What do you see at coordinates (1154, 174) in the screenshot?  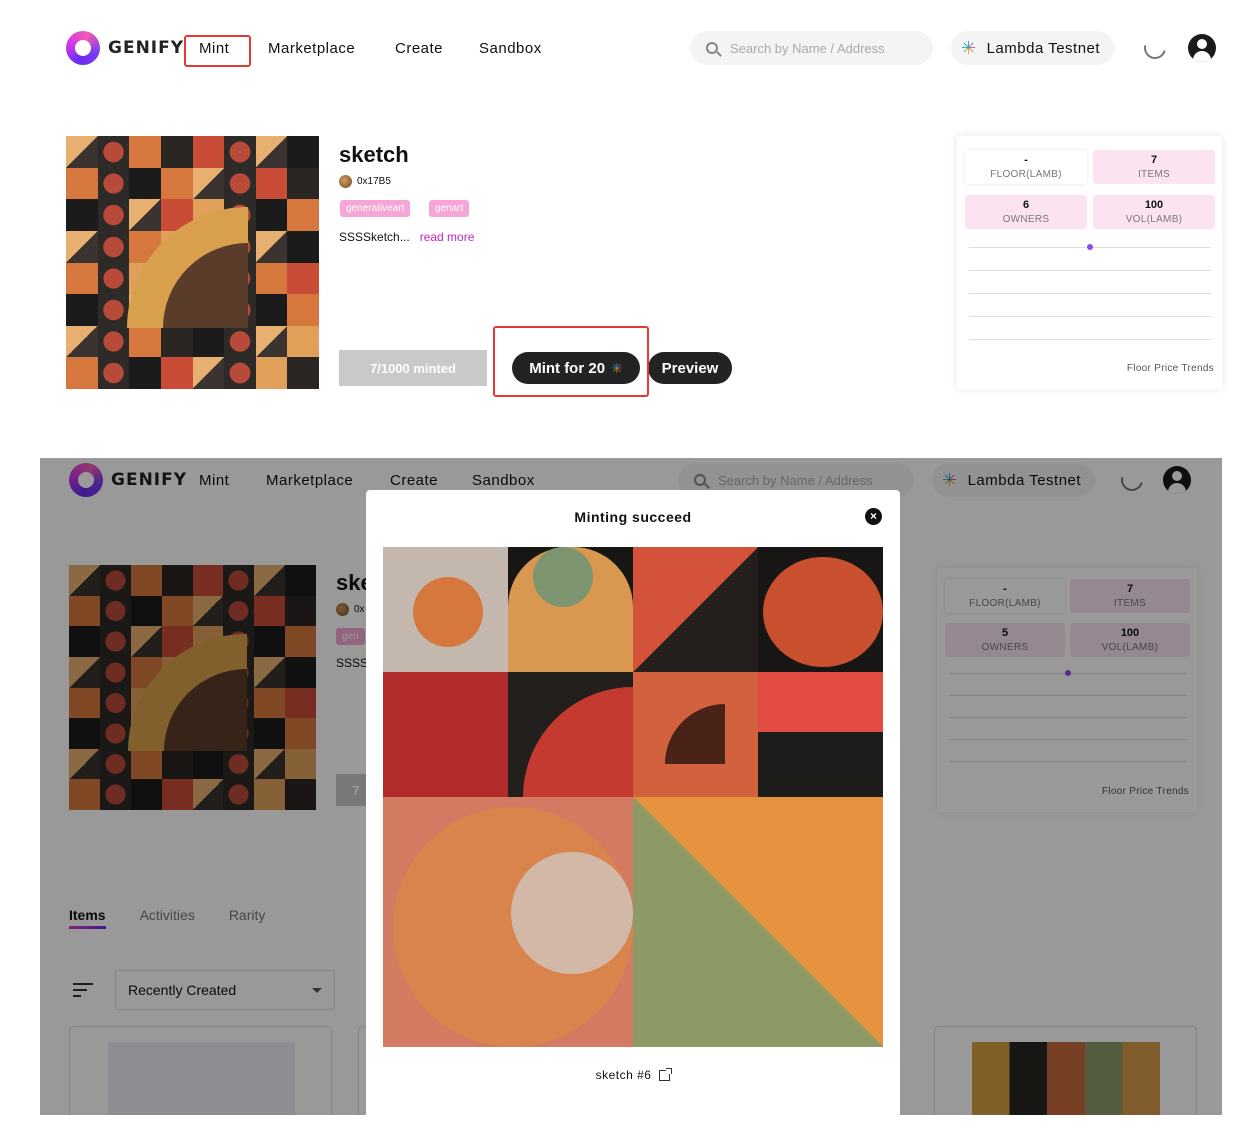 I see `stat-items-label: ITEMS` at bounding box center [1154, 174].